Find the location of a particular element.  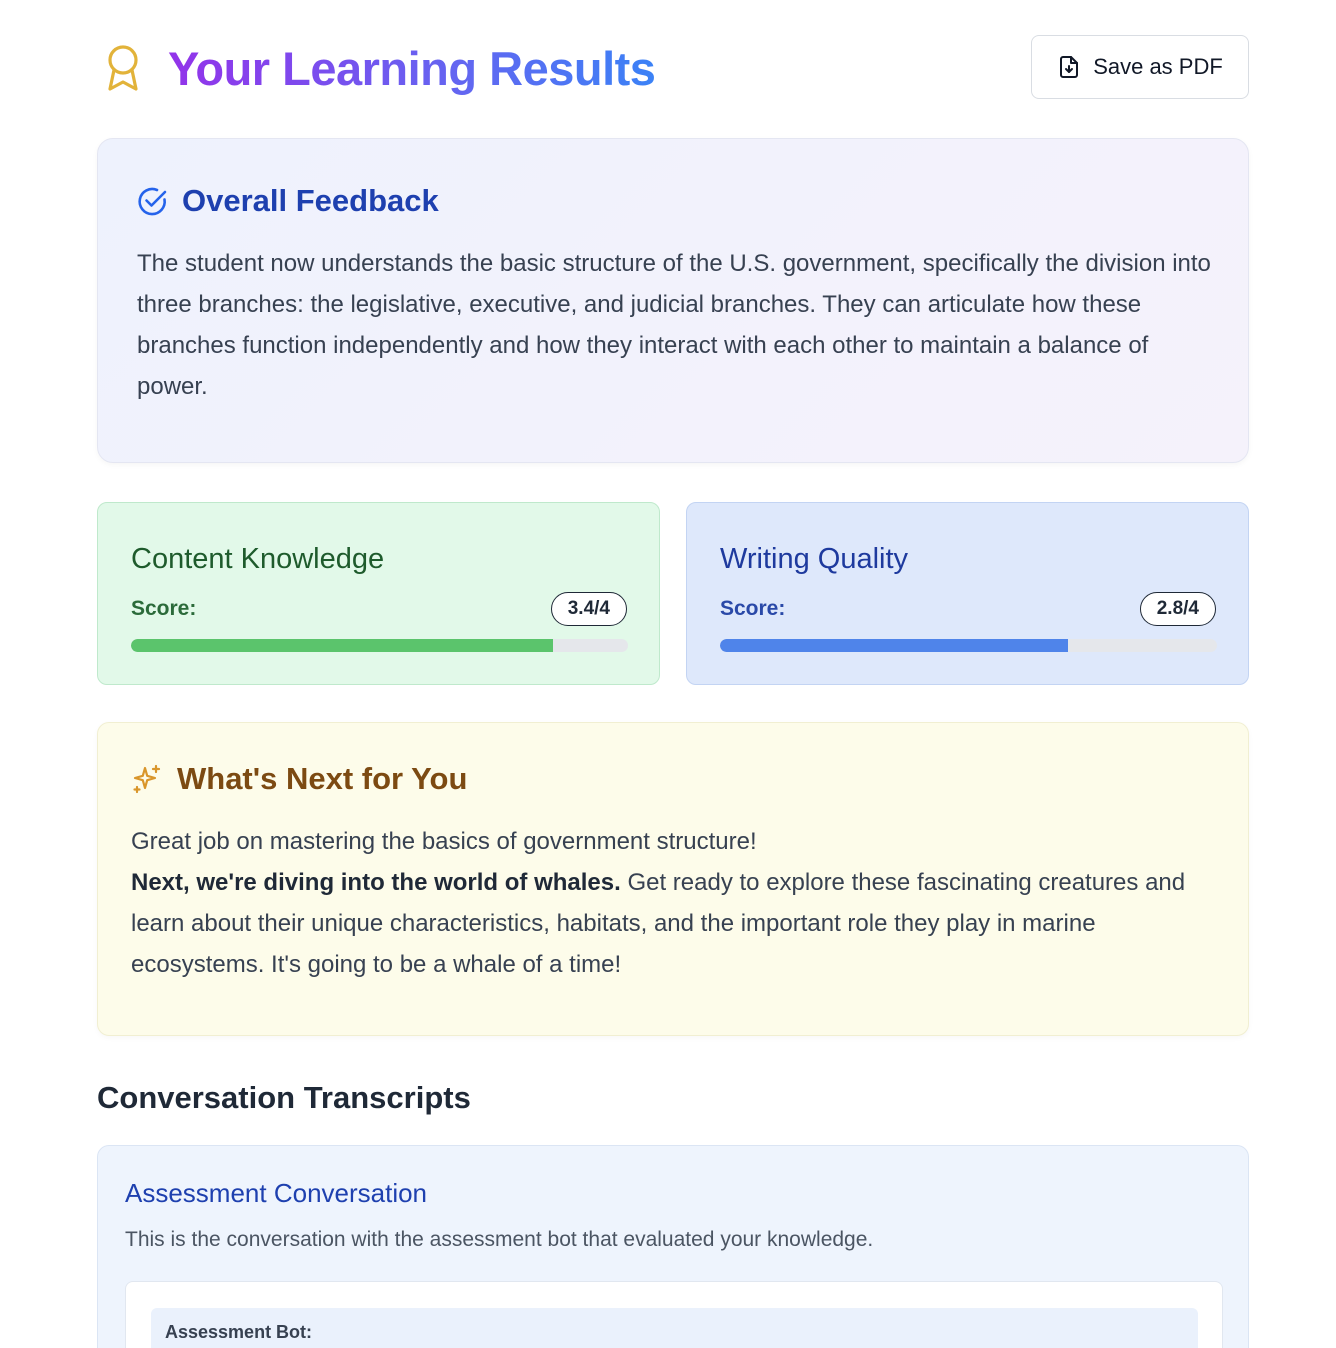

check-circle-icon is located at coordinates (152, 201).